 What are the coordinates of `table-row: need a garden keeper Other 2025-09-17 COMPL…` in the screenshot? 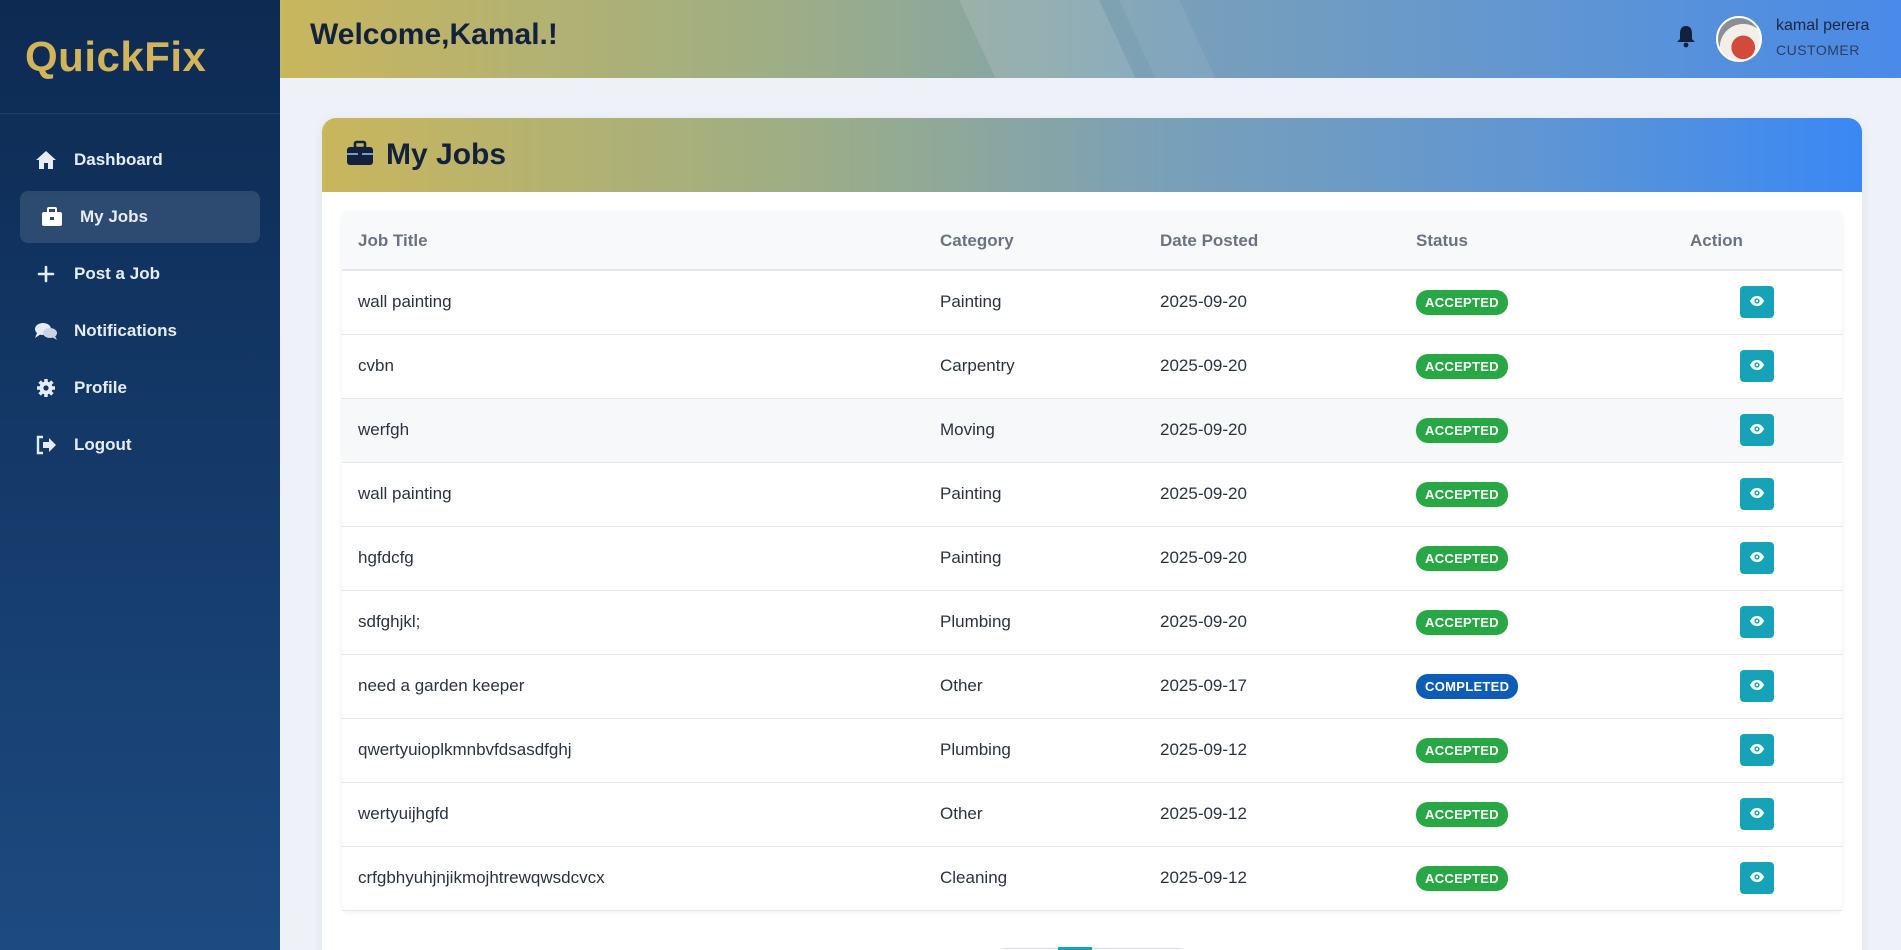 It's located at (1092, 686).